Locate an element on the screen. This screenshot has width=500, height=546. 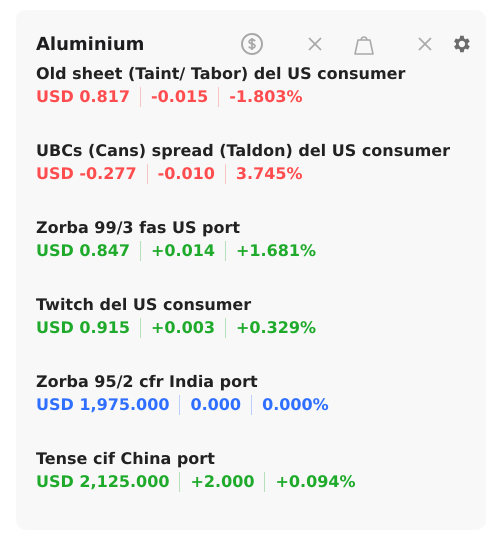
price-name: Zorba 99/3 fas US port is located at coordinates (139, 228).